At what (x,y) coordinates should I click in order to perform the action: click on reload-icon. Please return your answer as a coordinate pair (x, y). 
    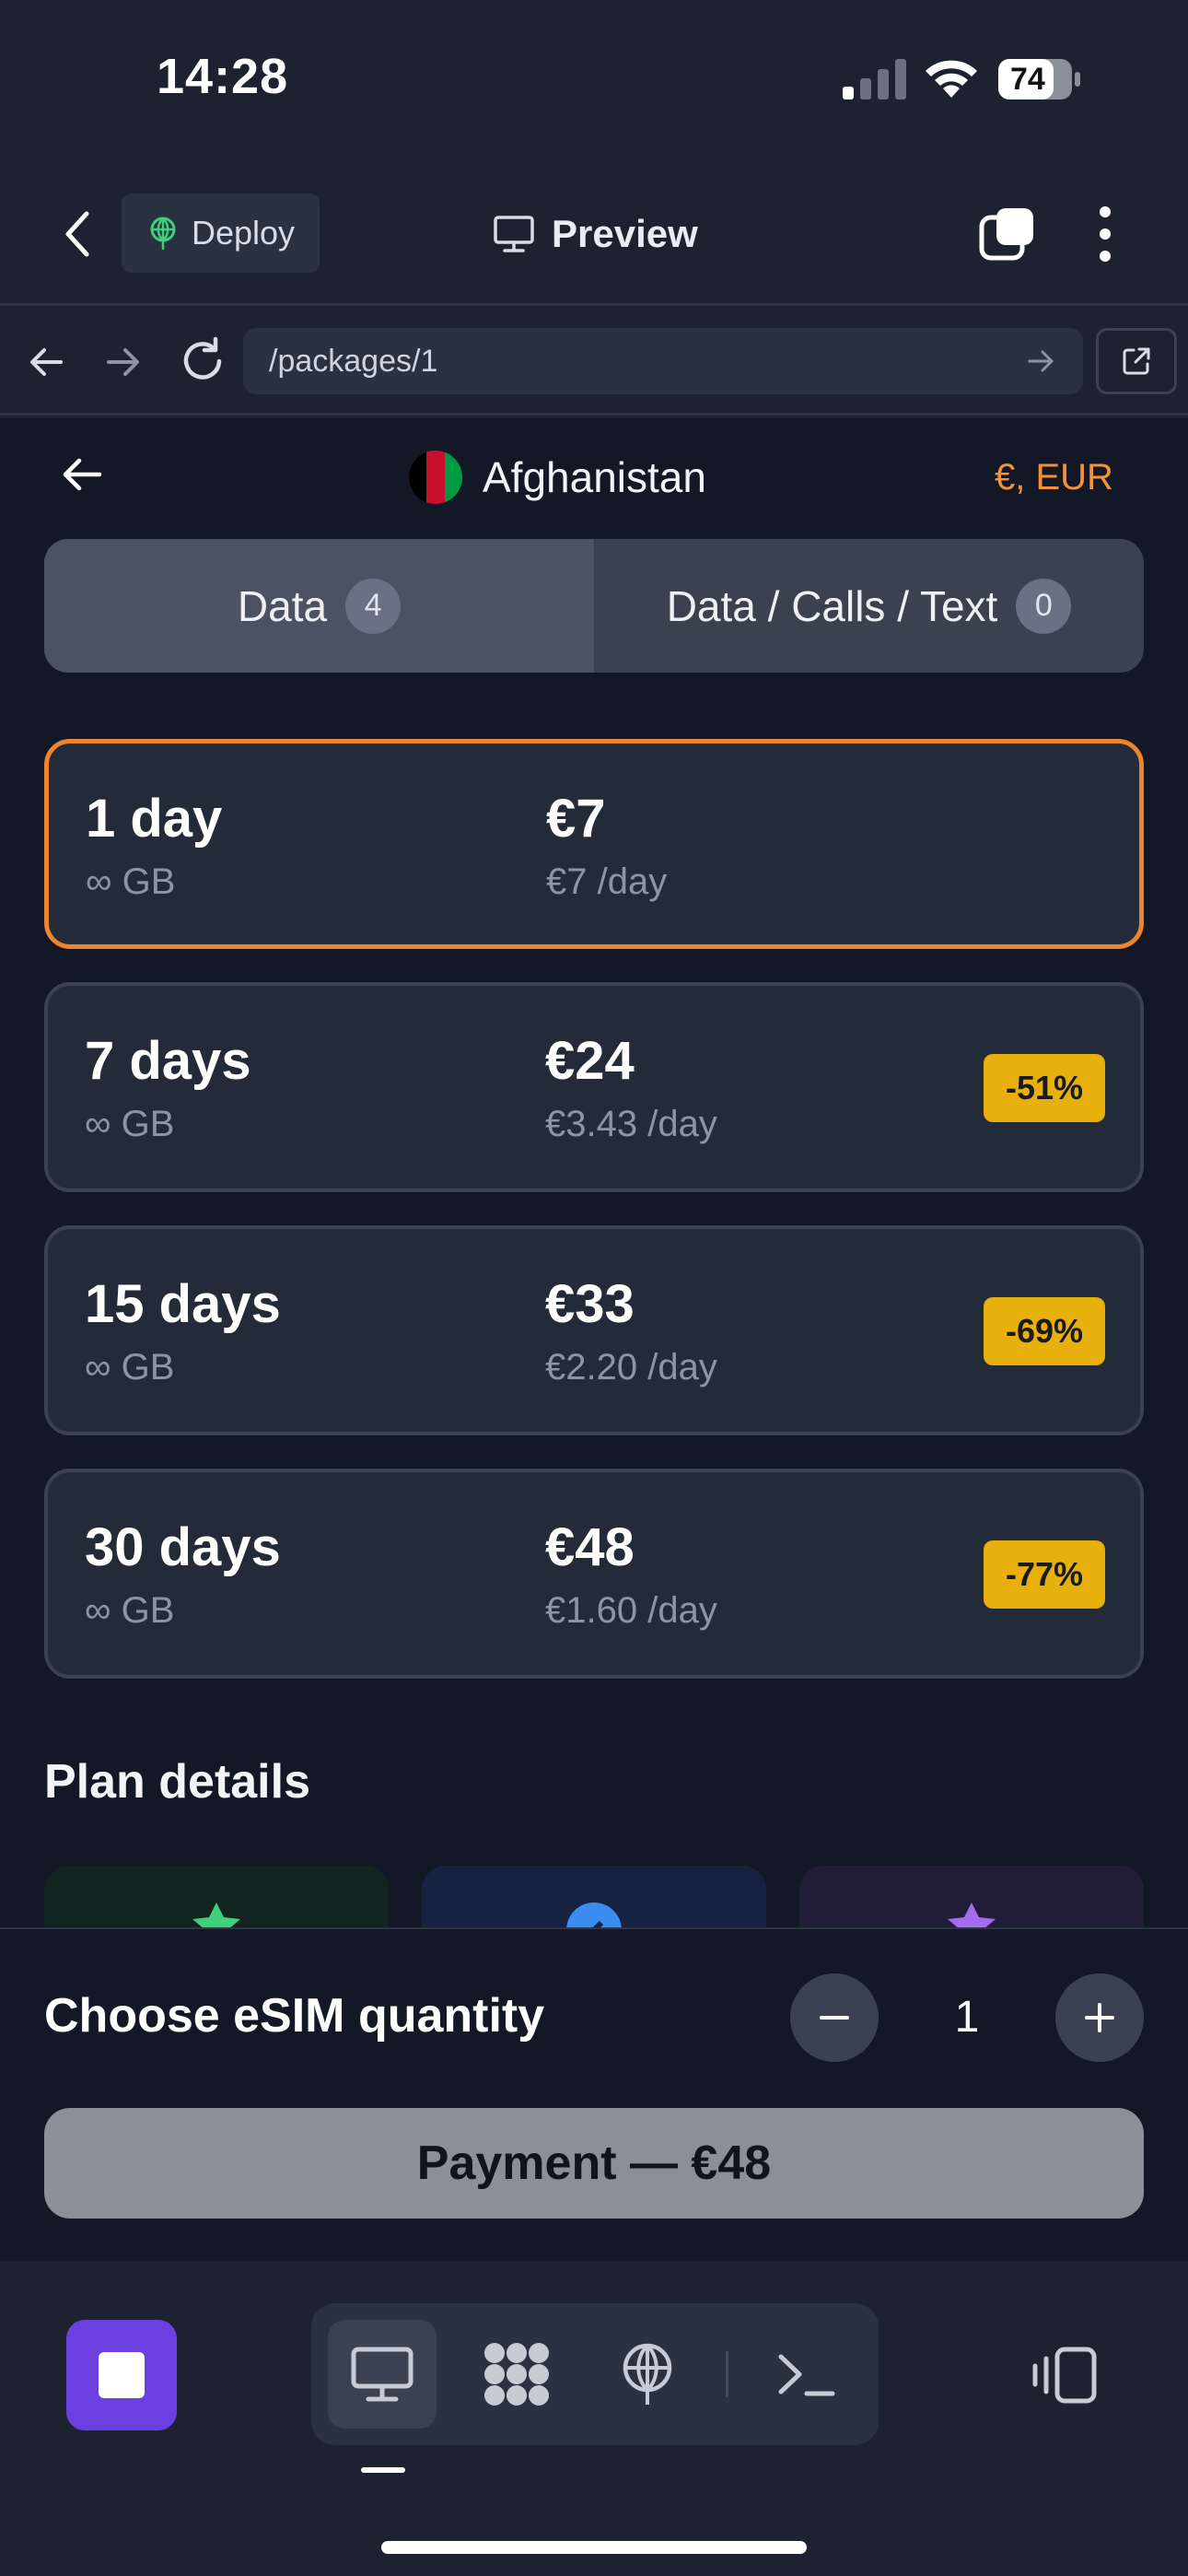
    Looking at the image, I should click on (202, 361).